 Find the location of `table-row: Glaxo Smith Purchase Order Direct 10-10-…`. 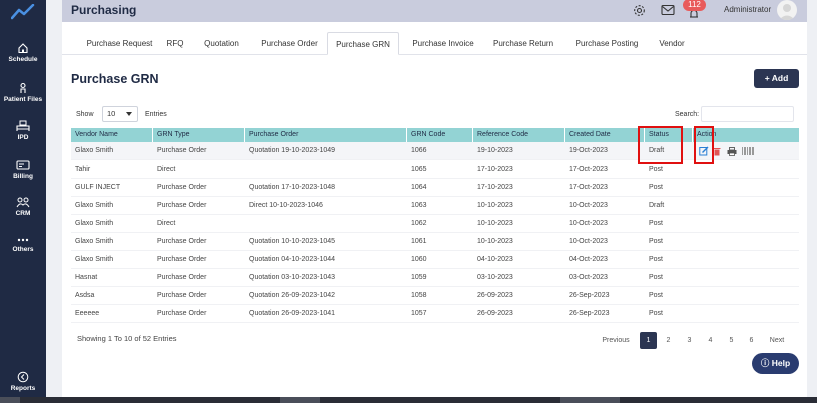

table-row: Glaxo Smith Purchase Order Direct 10-10-… is located at coordinates (435, 206).